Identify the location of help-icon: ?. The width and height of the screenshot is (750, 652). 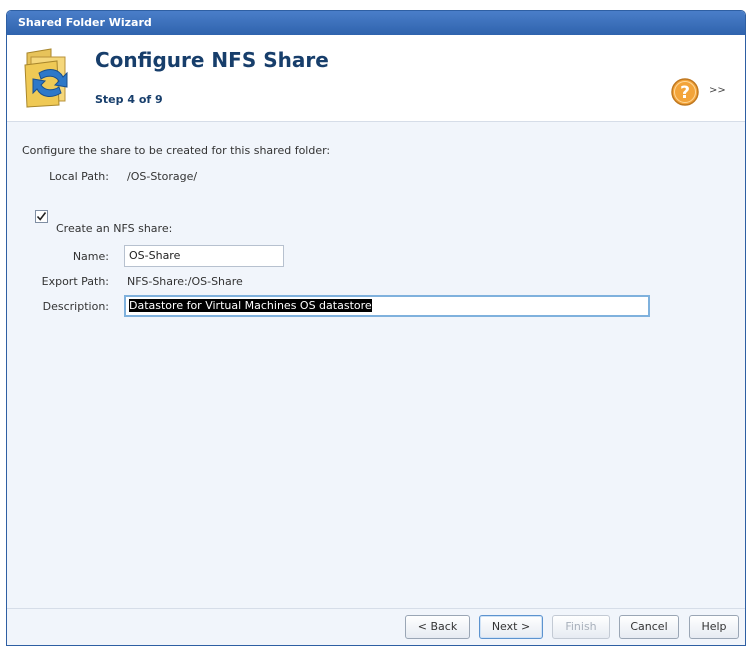
(685, 92).